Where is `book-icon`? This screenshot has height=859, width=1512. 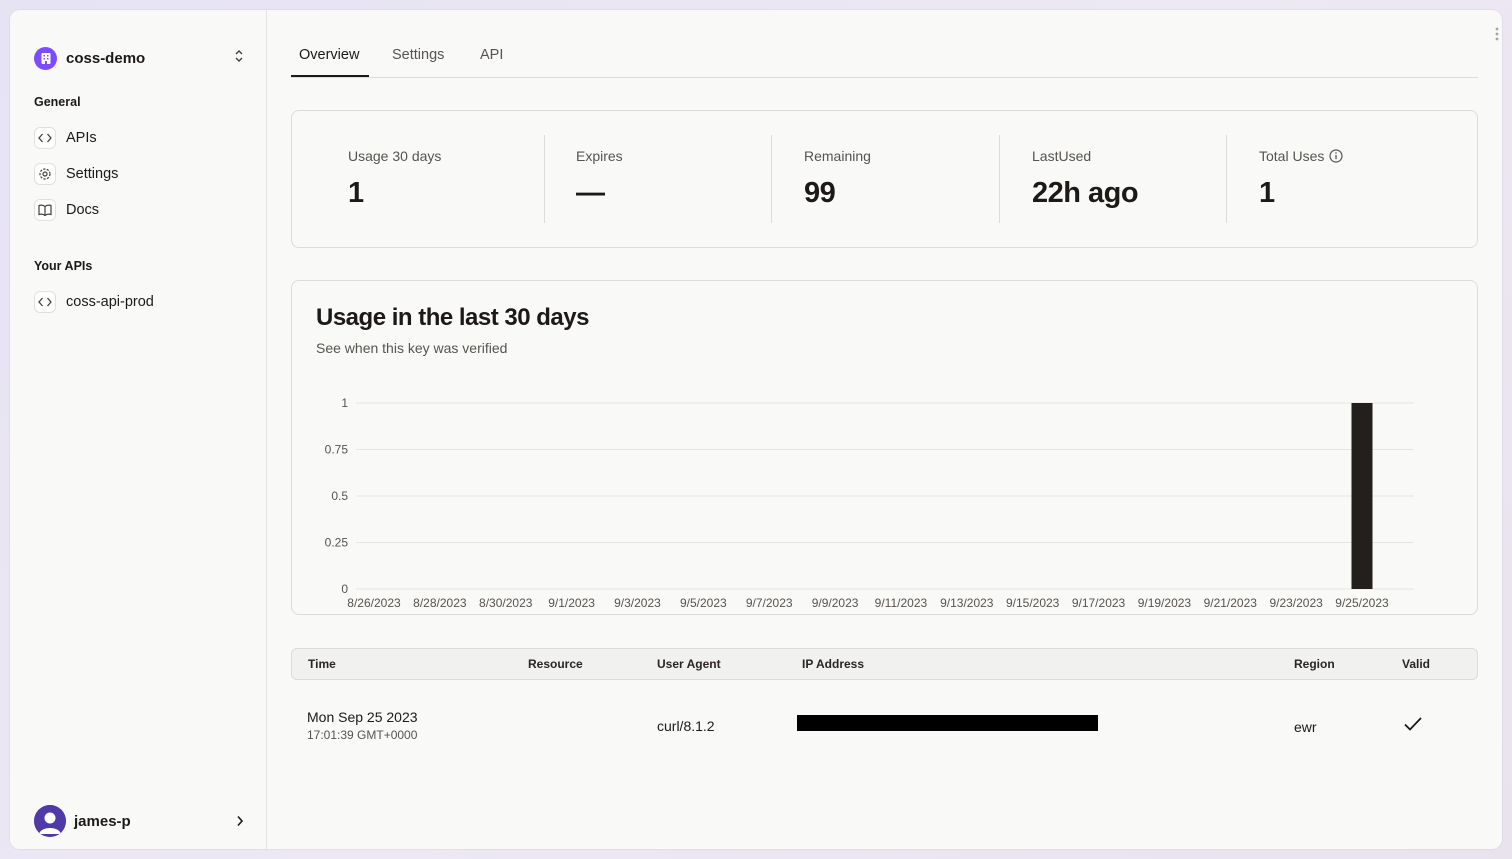
book-icon is located at coordinates (45, 210).